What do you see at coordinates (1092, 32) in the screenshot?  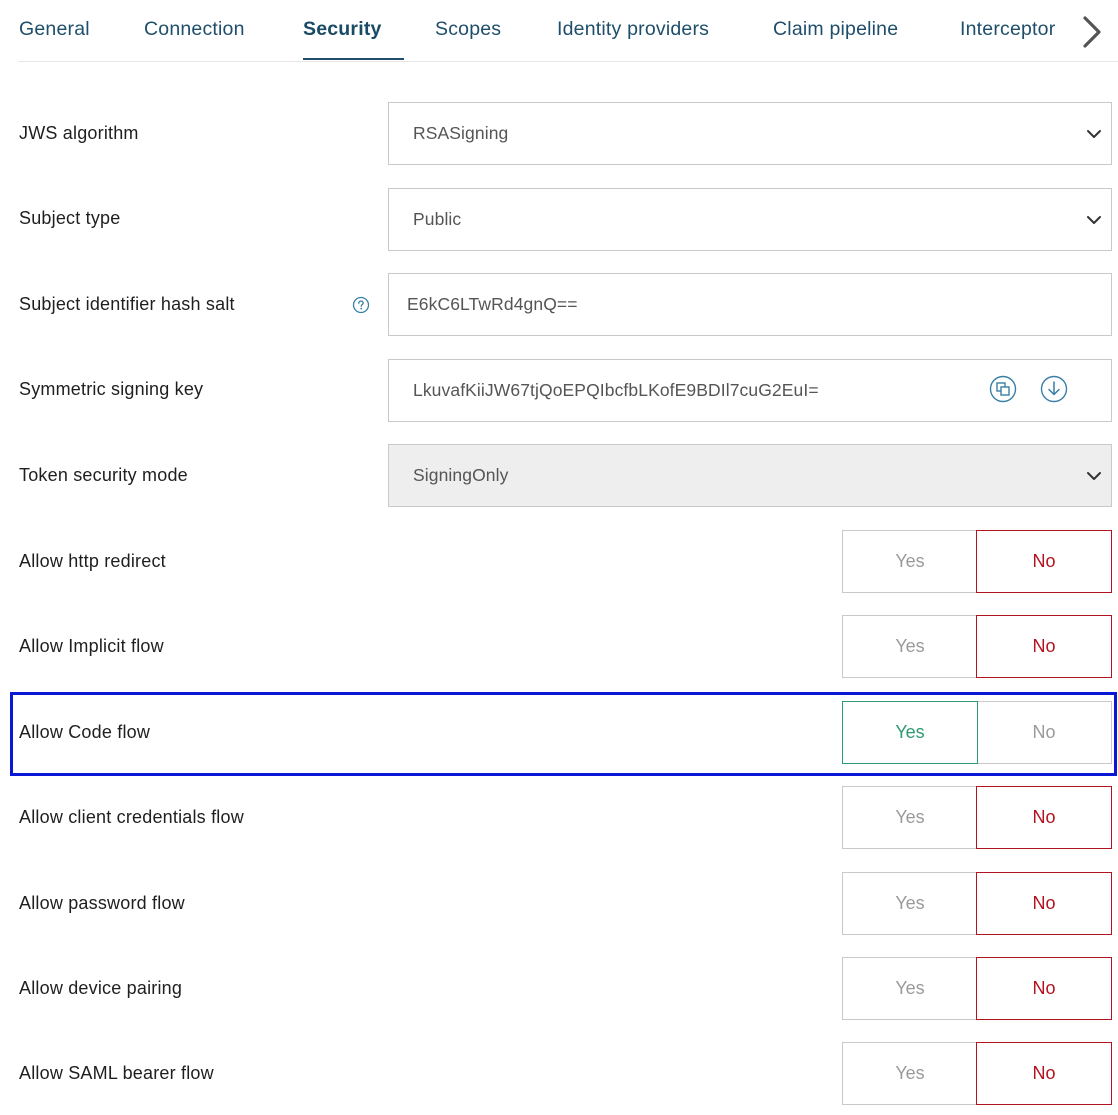 I see `chevron-right-icon` at bounding box center [1092, 32].